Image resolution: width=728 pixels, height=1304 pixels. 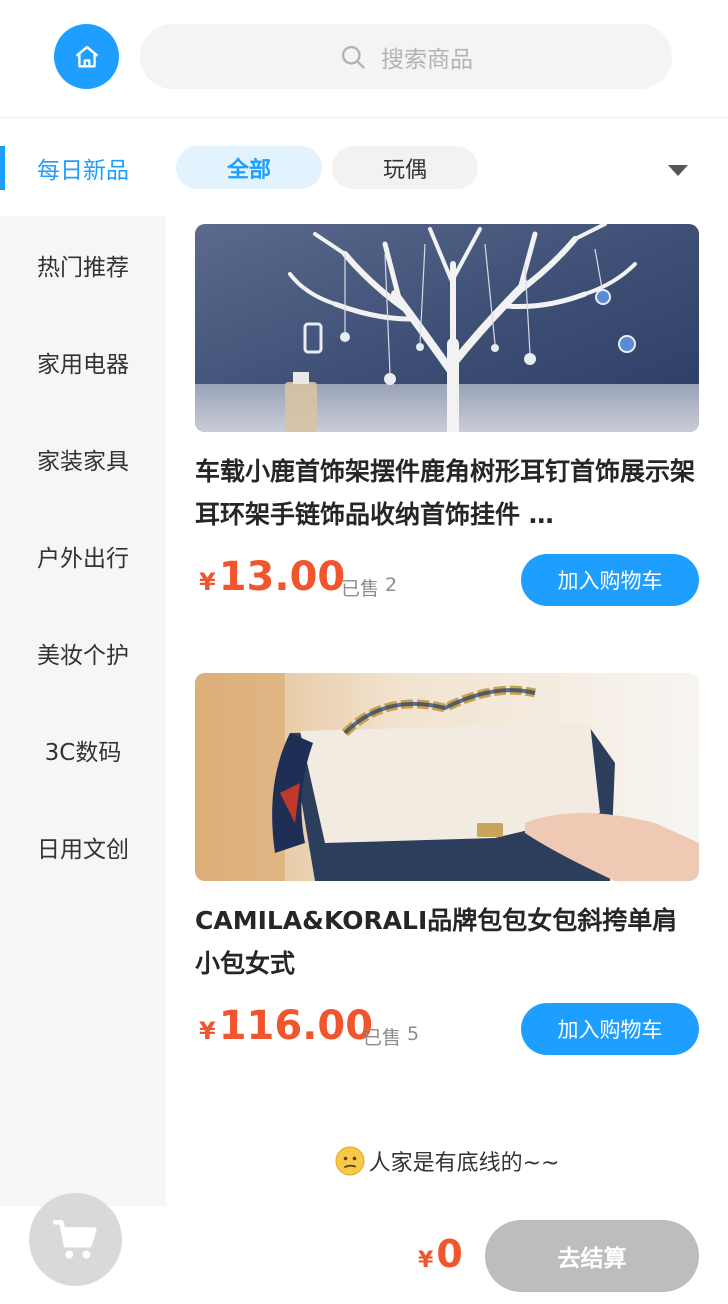 I want to click on sold-number: 2, so click(x=391, y=585).